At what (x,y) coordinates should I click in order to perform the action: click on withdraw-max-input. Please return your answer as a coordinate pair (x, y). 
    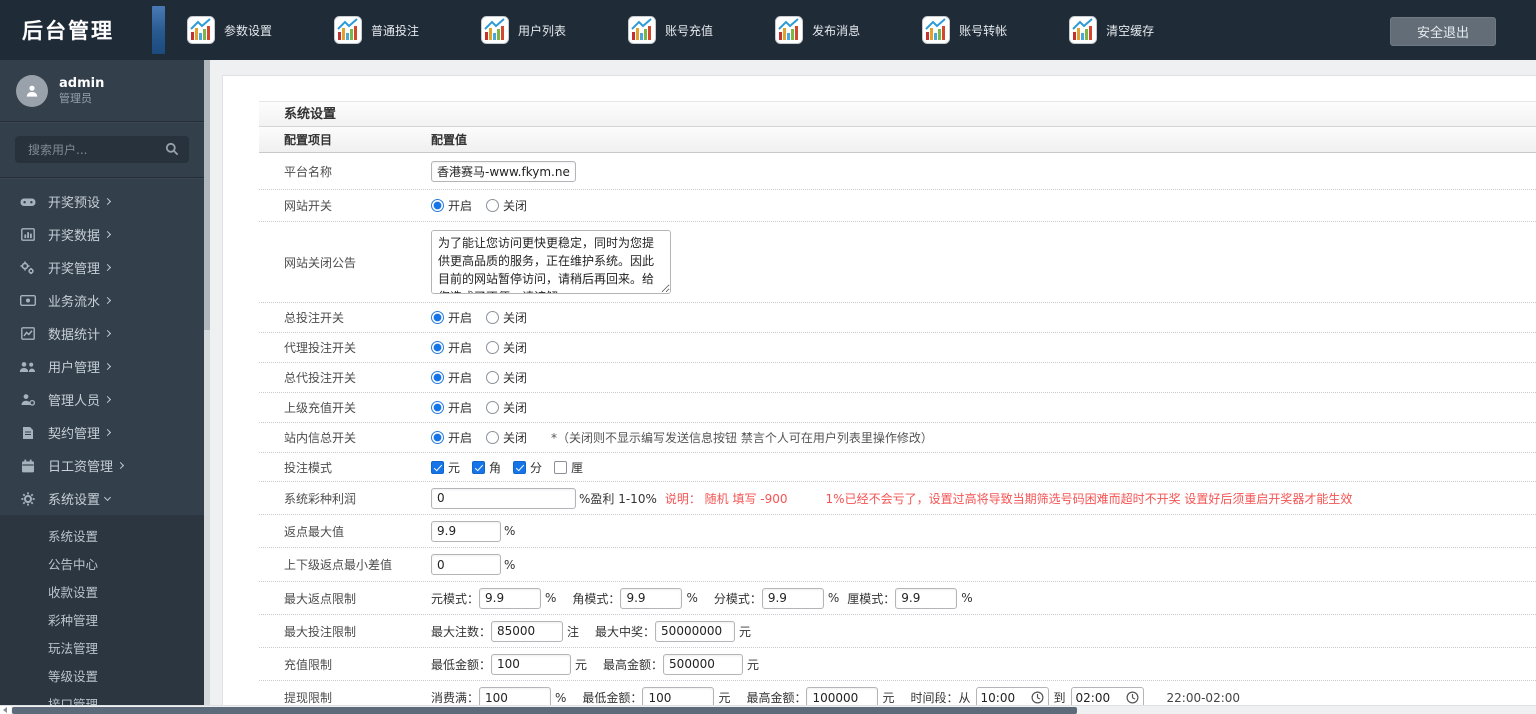
    Looking at the image, I should click on (842, 696).